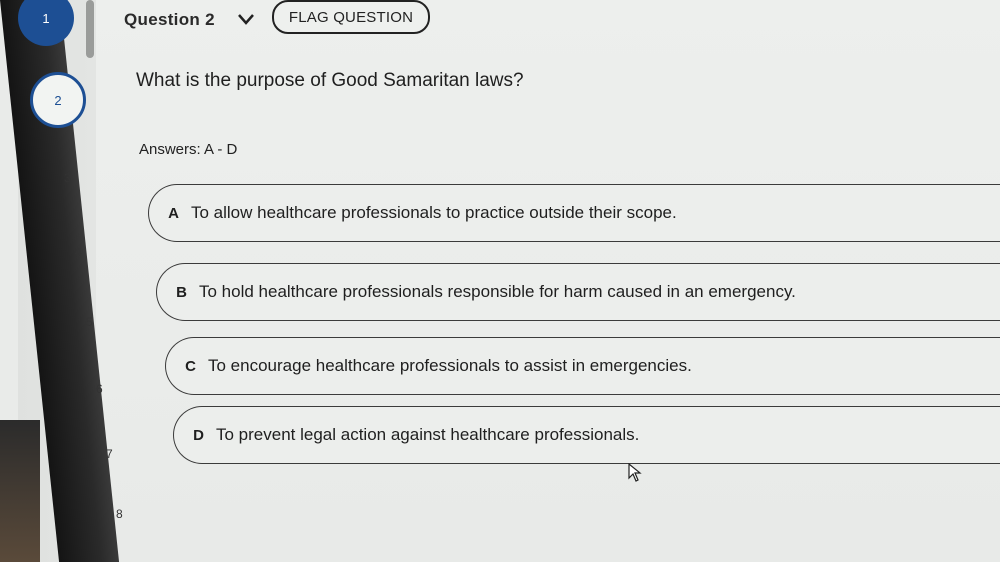 The width and height of the screenshot is (1000, 562). Describe the element at coordinates (58, 100) in the screenshot. I see `question-nav-2: 2` at that location.